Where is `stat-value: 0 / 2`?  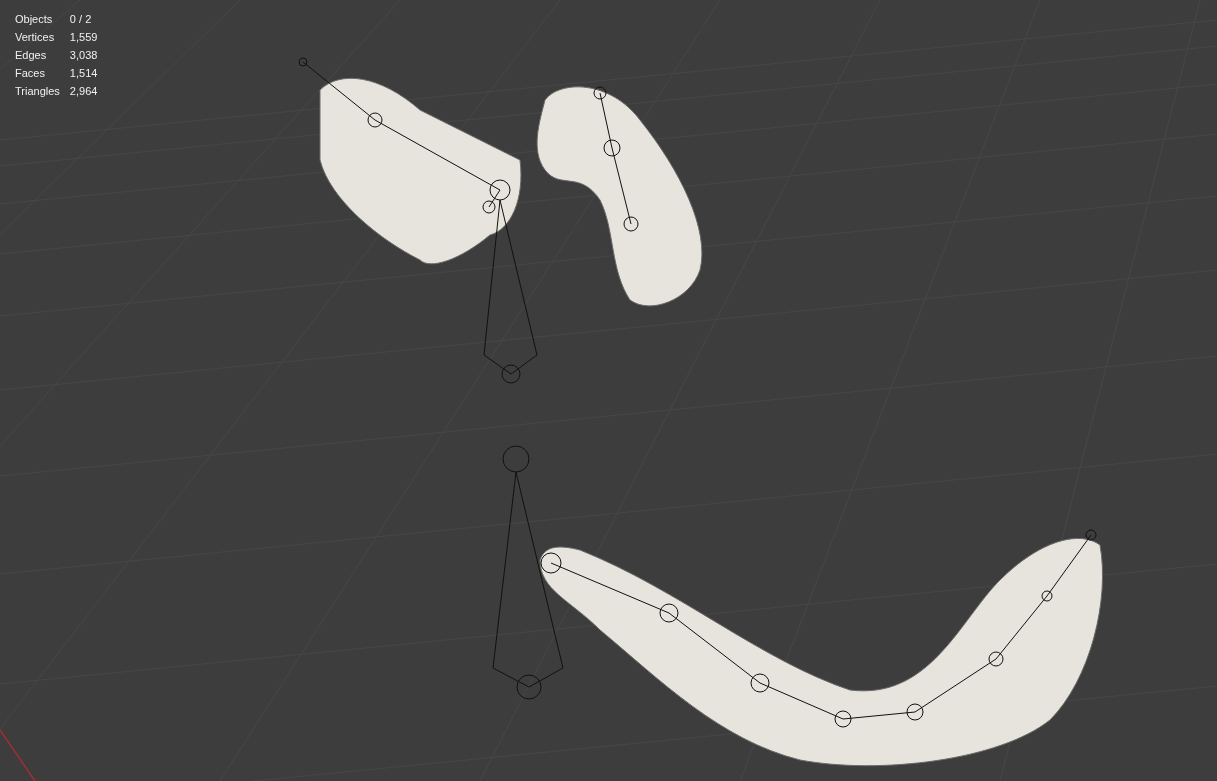
stat-value: 0 / 2 is located at coordinates (81, 19).